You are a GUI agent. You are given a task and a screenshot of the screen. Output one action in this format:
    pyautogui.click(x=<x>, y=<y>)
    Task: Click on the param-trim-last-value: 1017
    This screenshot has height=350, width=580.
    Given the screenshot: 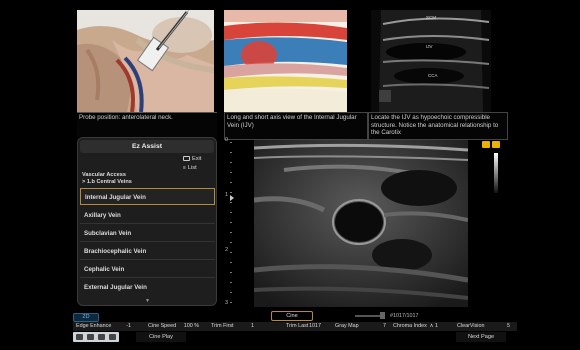 What is the action you would take?
    pyautogui.click(x=315, y=326)
    